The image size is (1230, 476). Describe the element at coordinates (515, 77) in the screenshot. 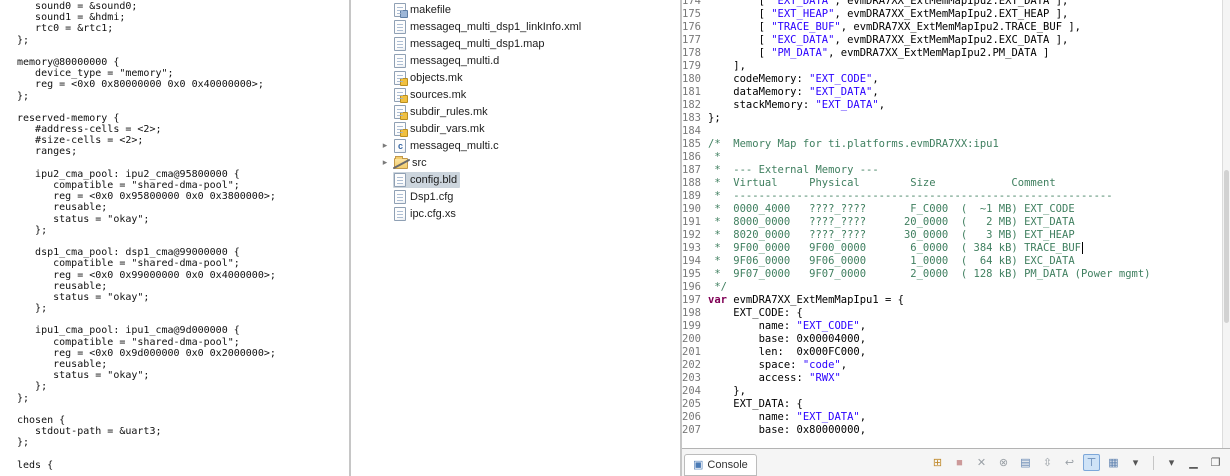

I see `tree-item-objects.mk: objects.mk` at that location.